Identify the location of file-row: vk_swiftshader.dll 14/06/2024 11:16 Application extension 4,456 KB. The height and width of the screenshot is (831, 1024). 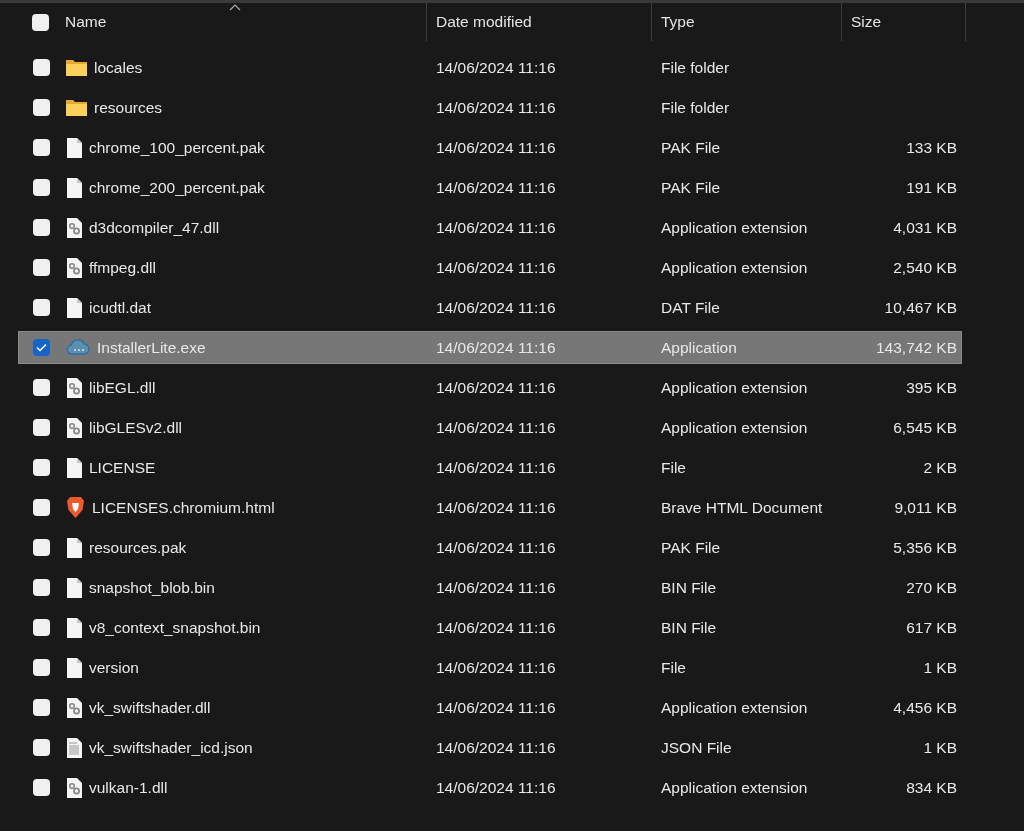
(490, 707).